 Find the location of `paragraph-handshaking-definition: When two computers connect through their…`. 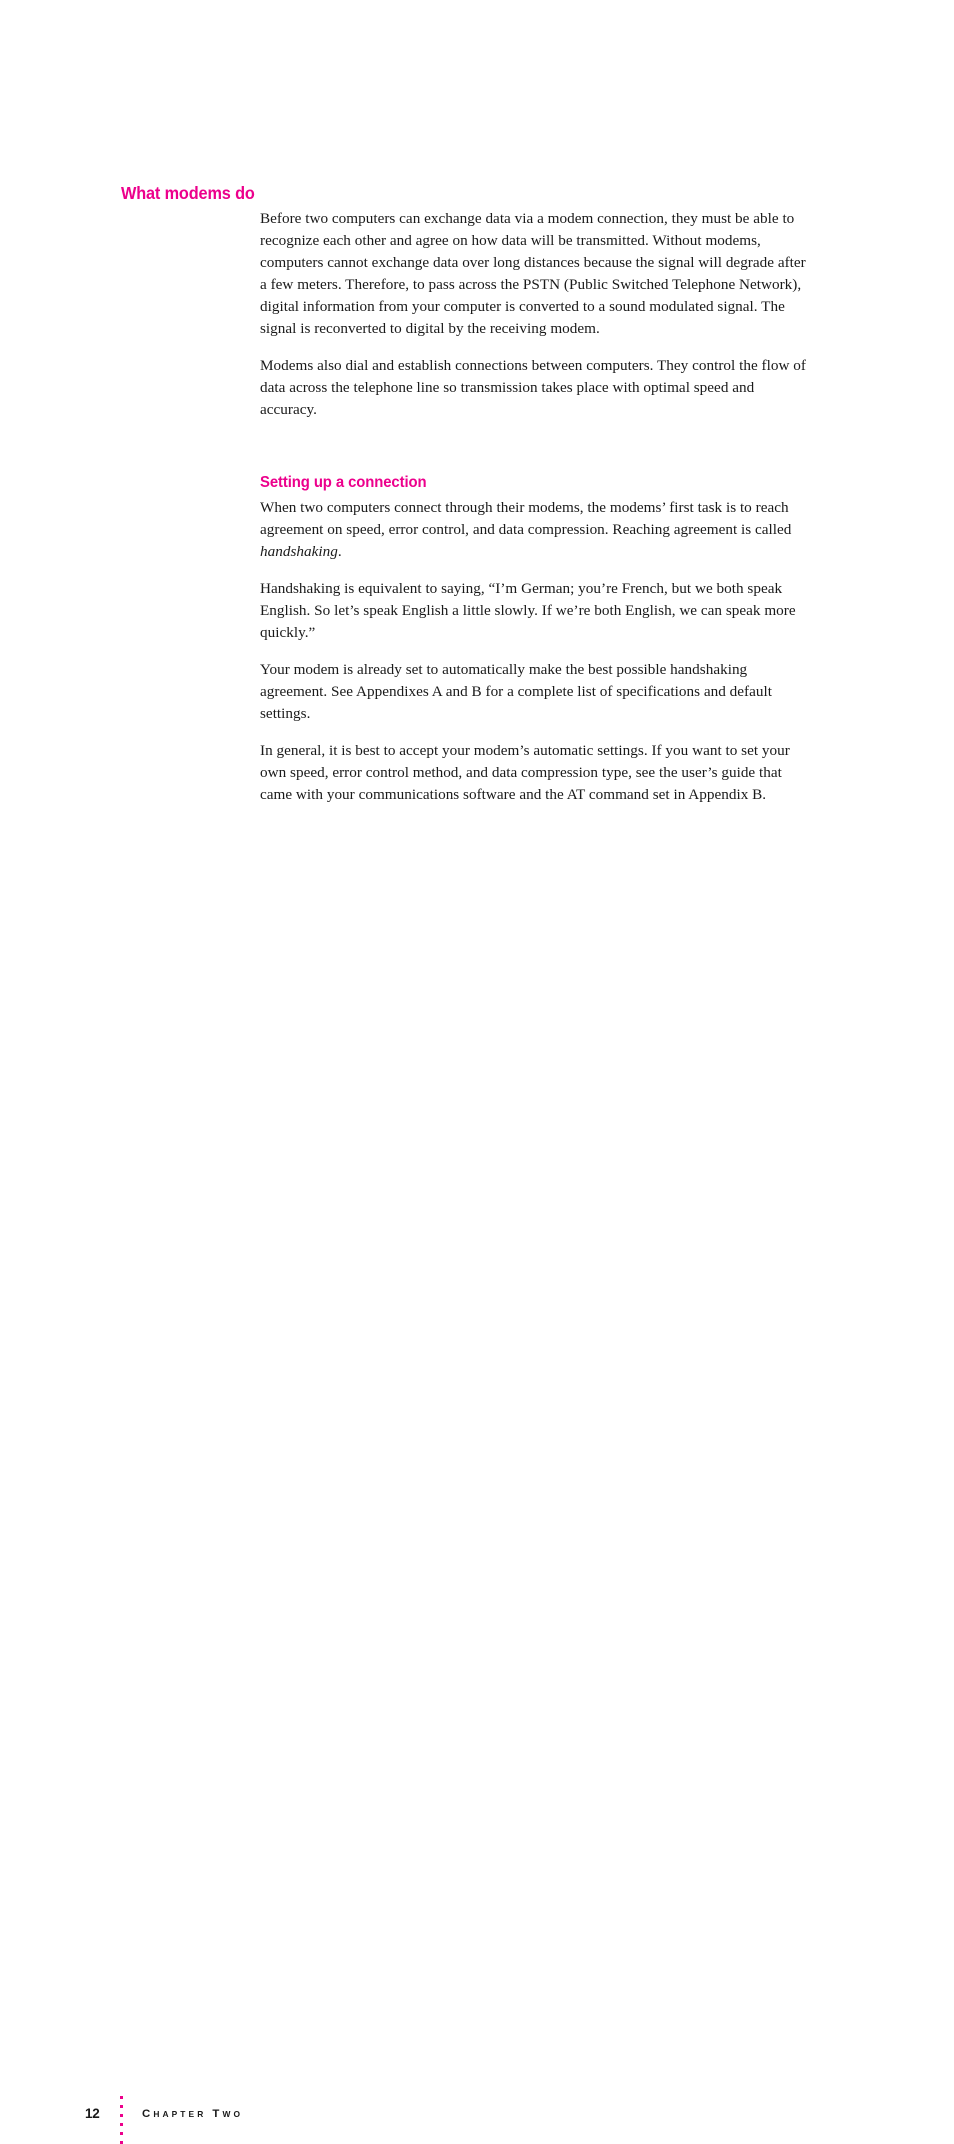

paragraph-handshaking-definition: When two computers connect through their… is located at coordinates (536, 530).